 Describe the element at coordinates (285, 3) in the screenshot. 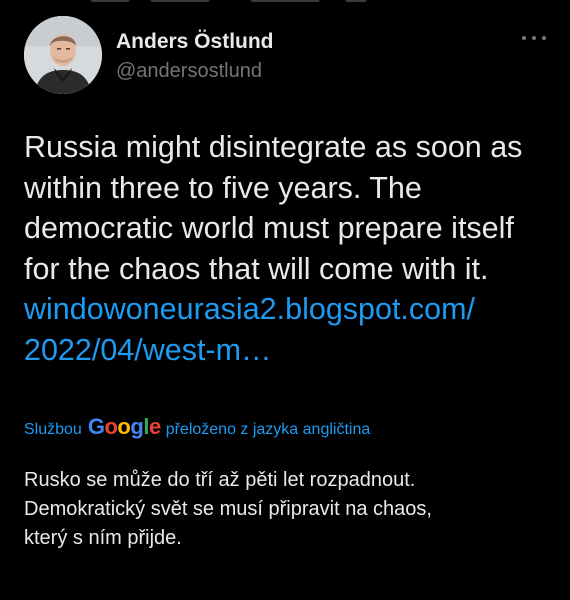

I see `previous-tweet-cutoff` at that location.